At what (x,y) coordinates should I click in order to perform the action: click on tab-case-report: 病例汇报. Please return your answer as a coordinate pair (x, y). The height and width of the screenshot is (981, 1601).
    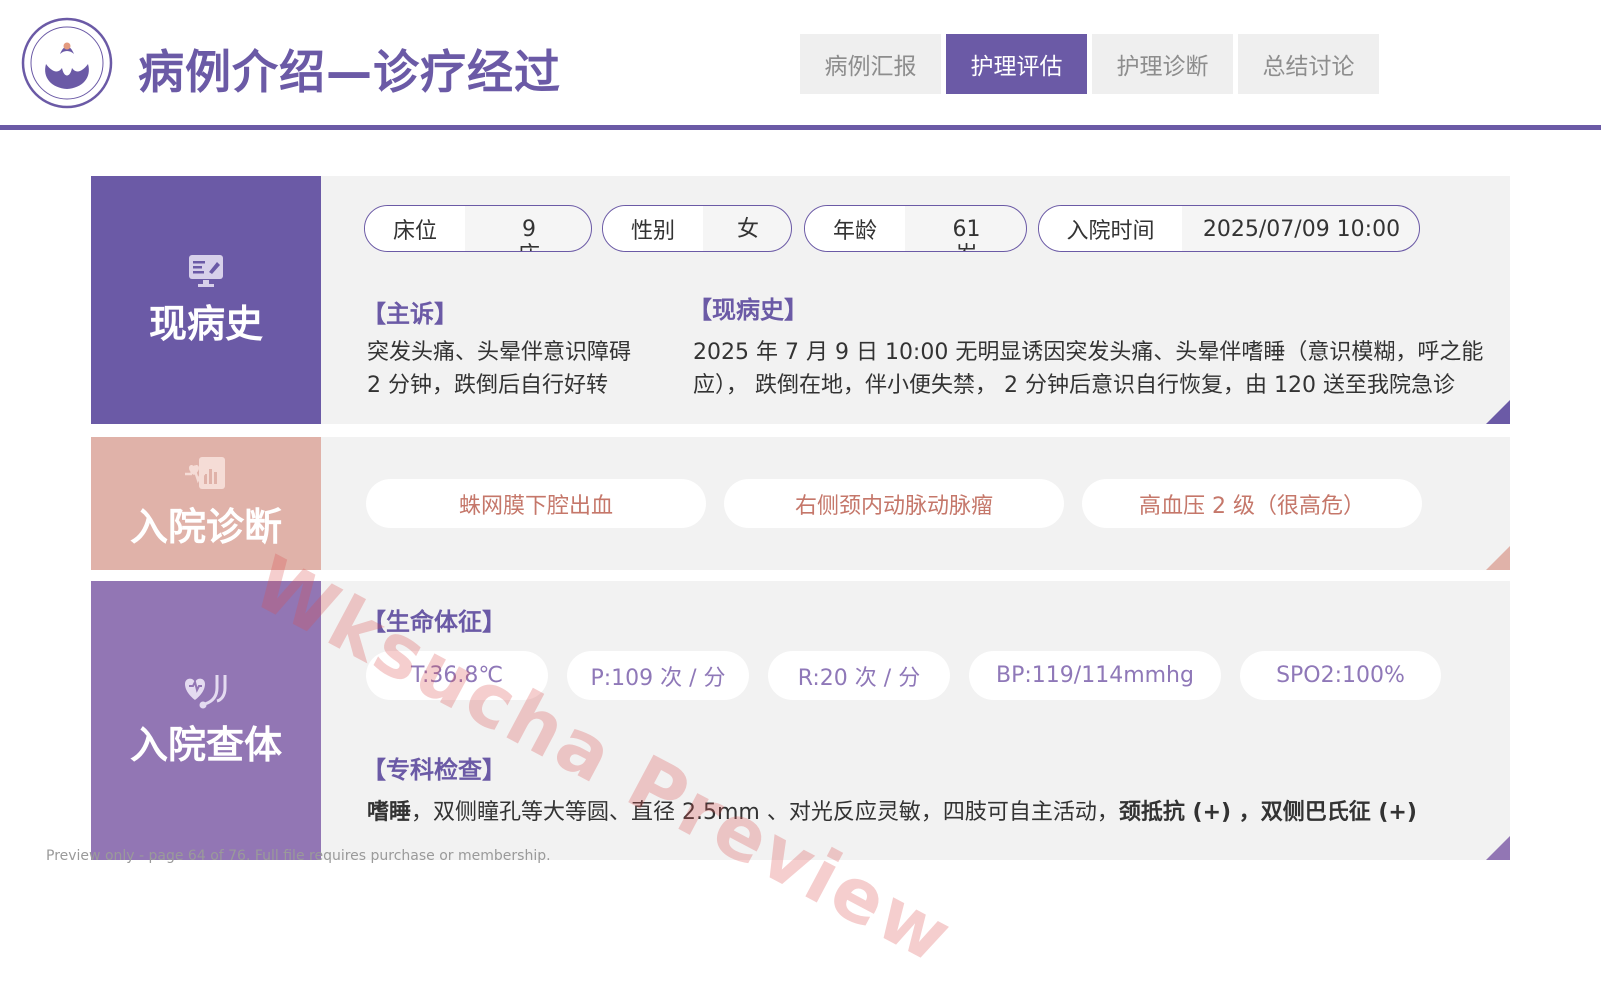
    Looking at the image, I should click on (870, 64).